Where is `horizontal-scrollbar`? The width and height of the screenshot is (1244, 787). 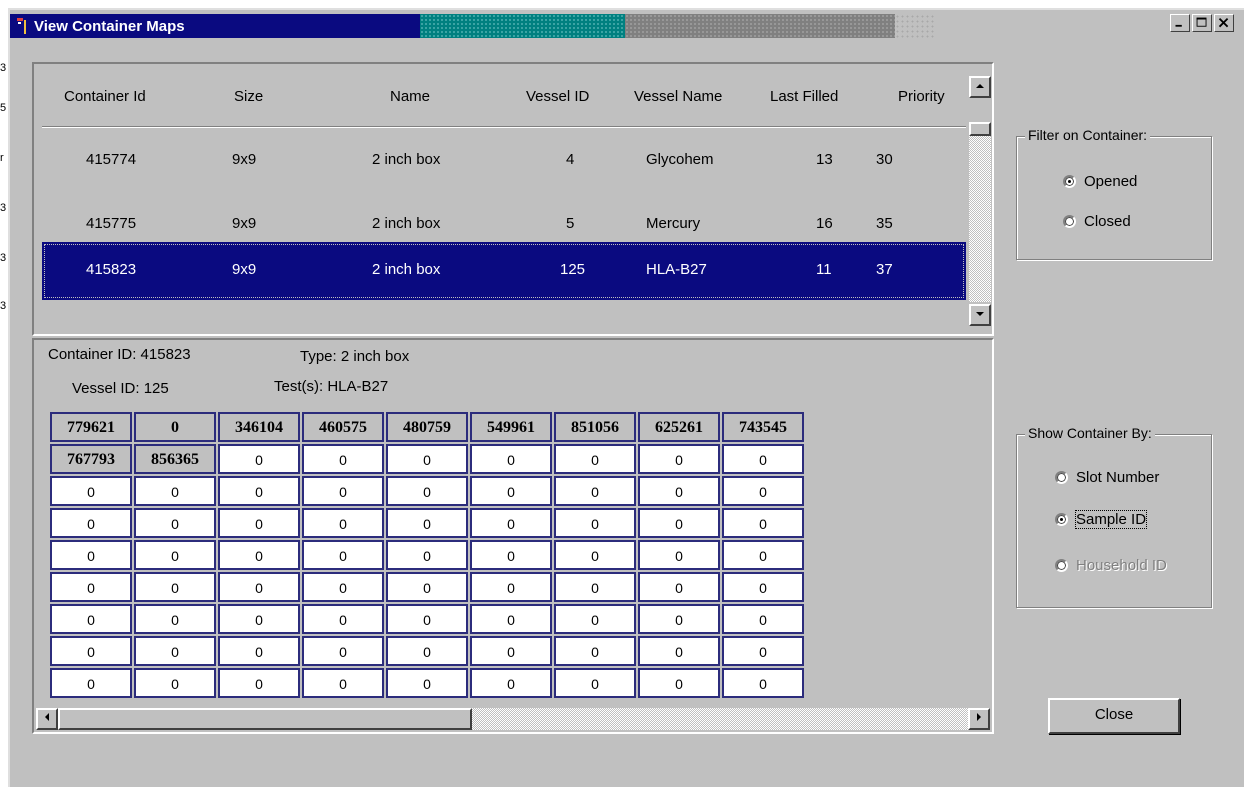 horizontal-scrollbar is located at coordinates (513, 719).